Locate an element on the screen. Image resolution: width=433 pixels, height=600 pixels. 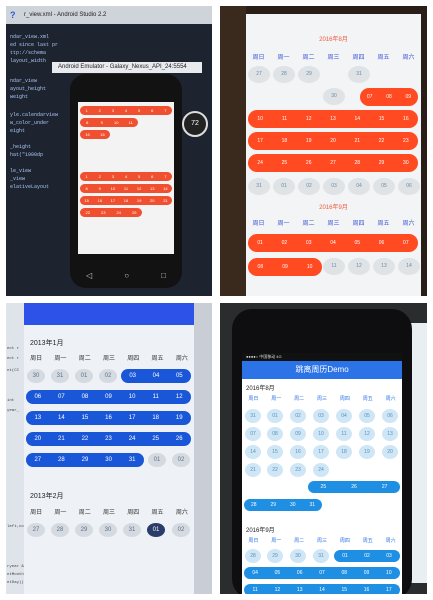
back-icon: ◁ is located at coordinates (89, 275).